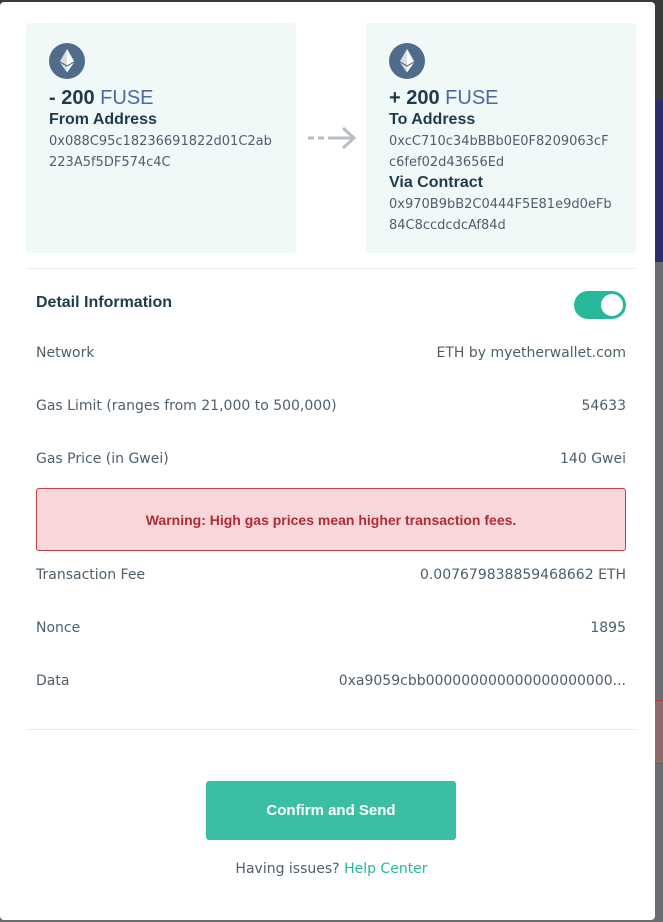  Describe the element at coordinates (444, 98) in the screenshot. I see `to-amount: + 200 FUSE` at that location.